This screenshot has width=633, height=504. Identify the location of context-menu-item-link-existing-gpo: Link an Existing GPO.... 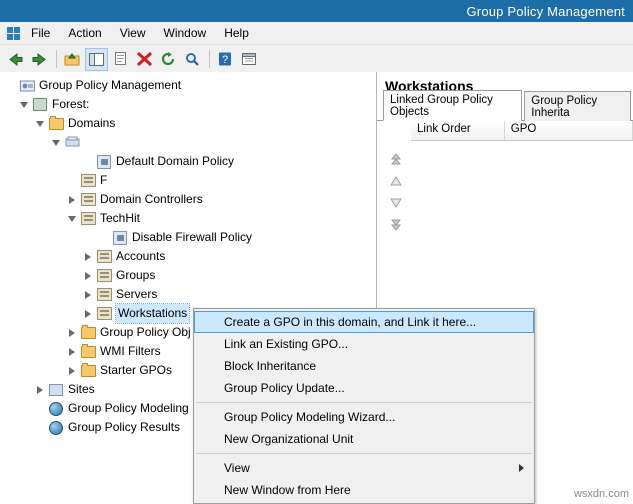
(364, 344).